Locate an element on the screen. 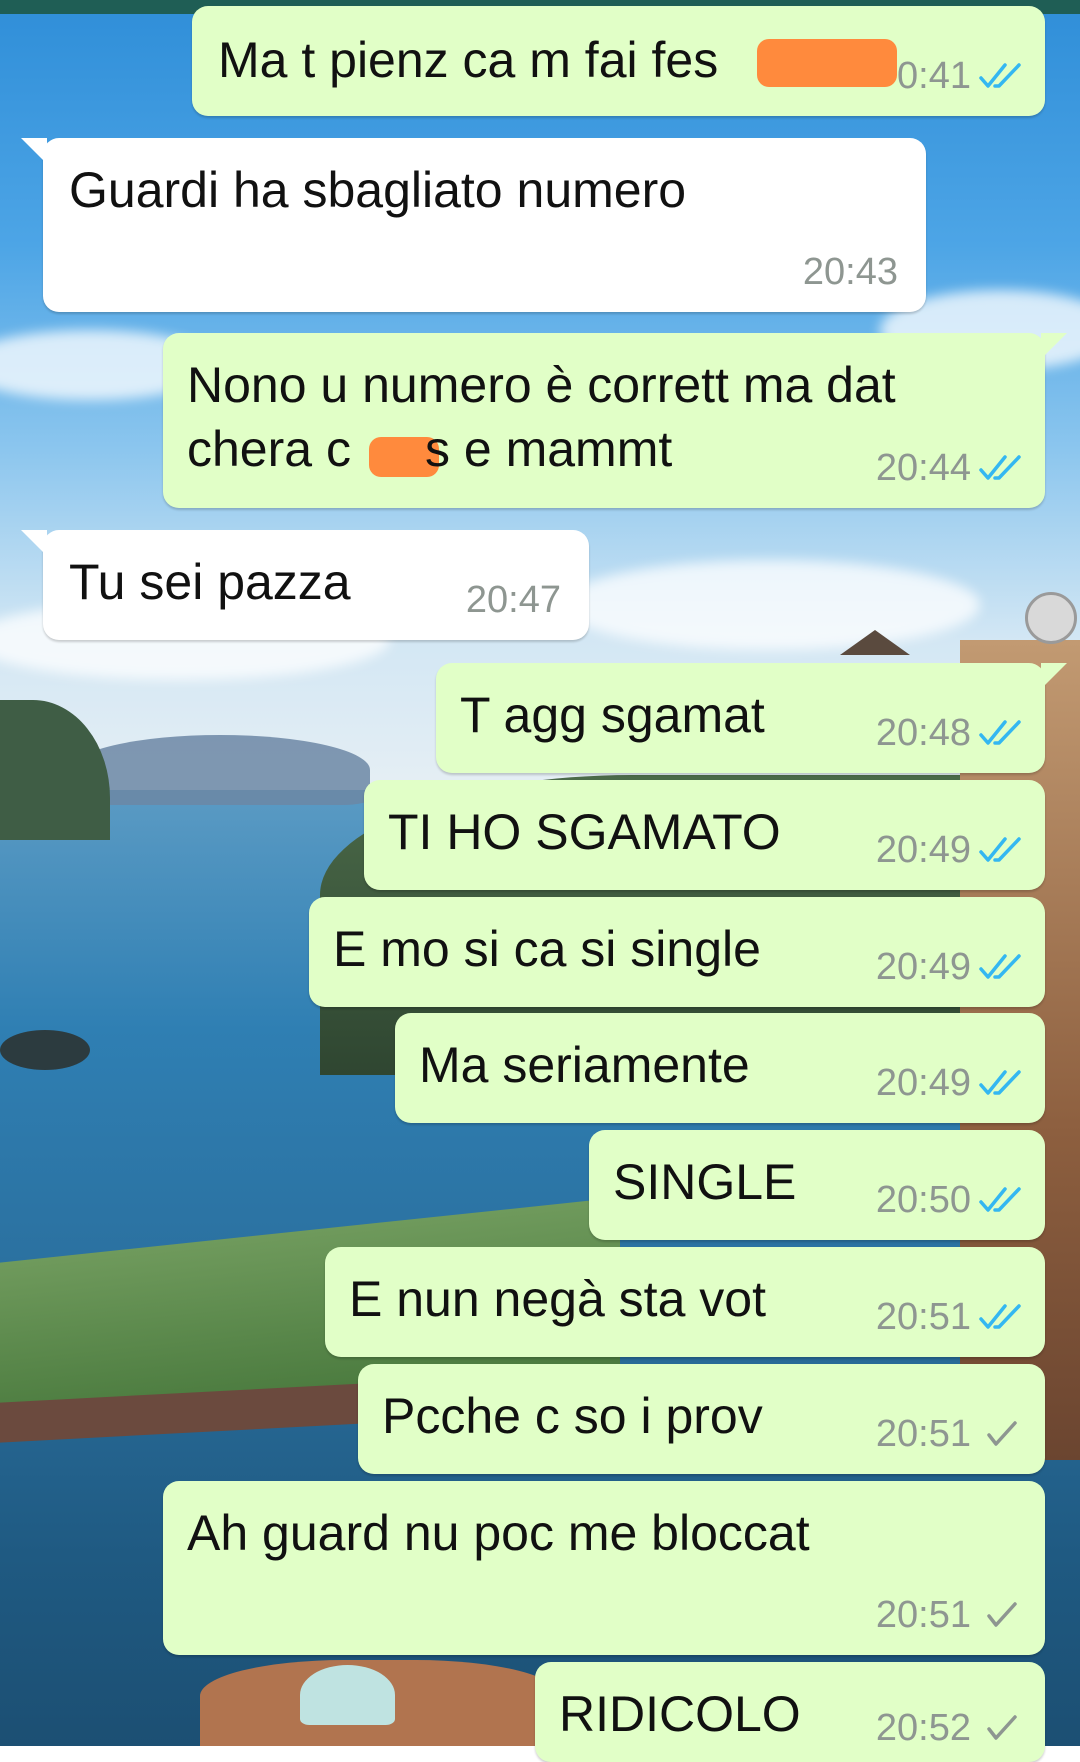 This screenshot has height=1762, width=1080. message-bubble-incoming: Tu sei pazza 20:47 is located at coordinates (305, 585).